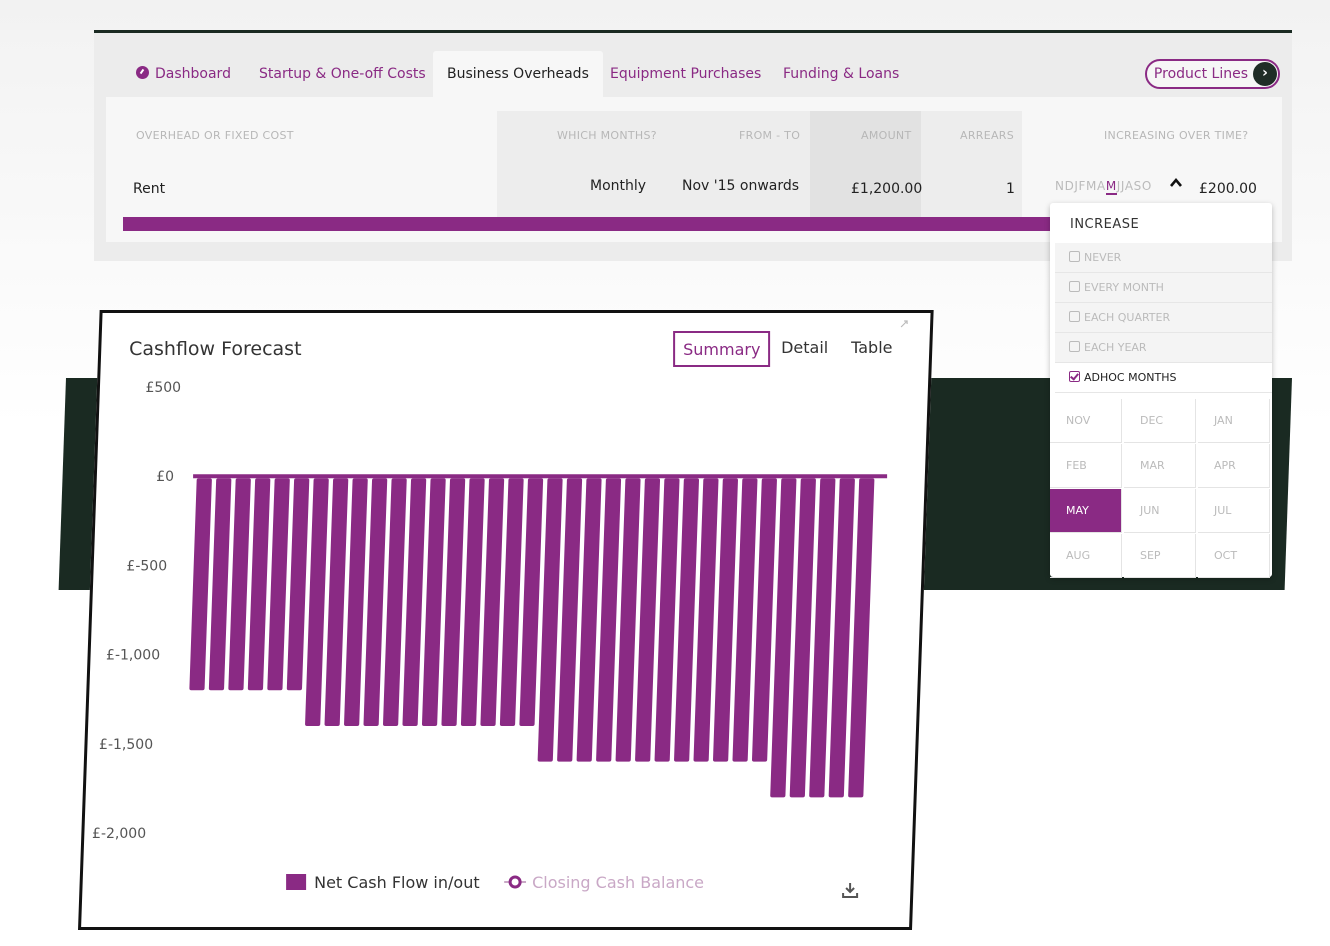 This screenshot has height=946, width=1330. I want to click on months-before: NDJFMA, so click(1080, 186).